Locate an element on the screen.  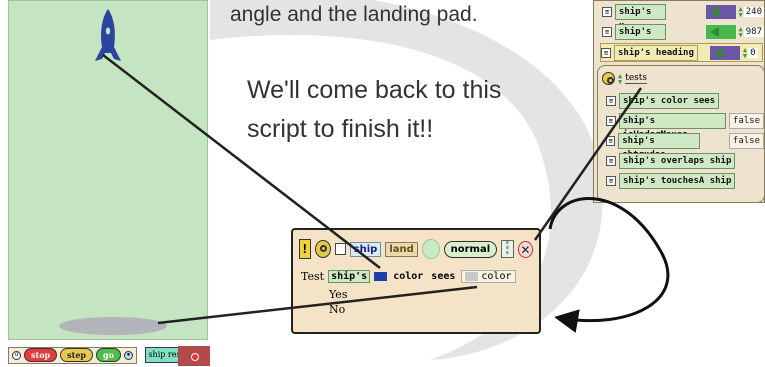
close-icon: ✕ is located at coordinates (525, 249).